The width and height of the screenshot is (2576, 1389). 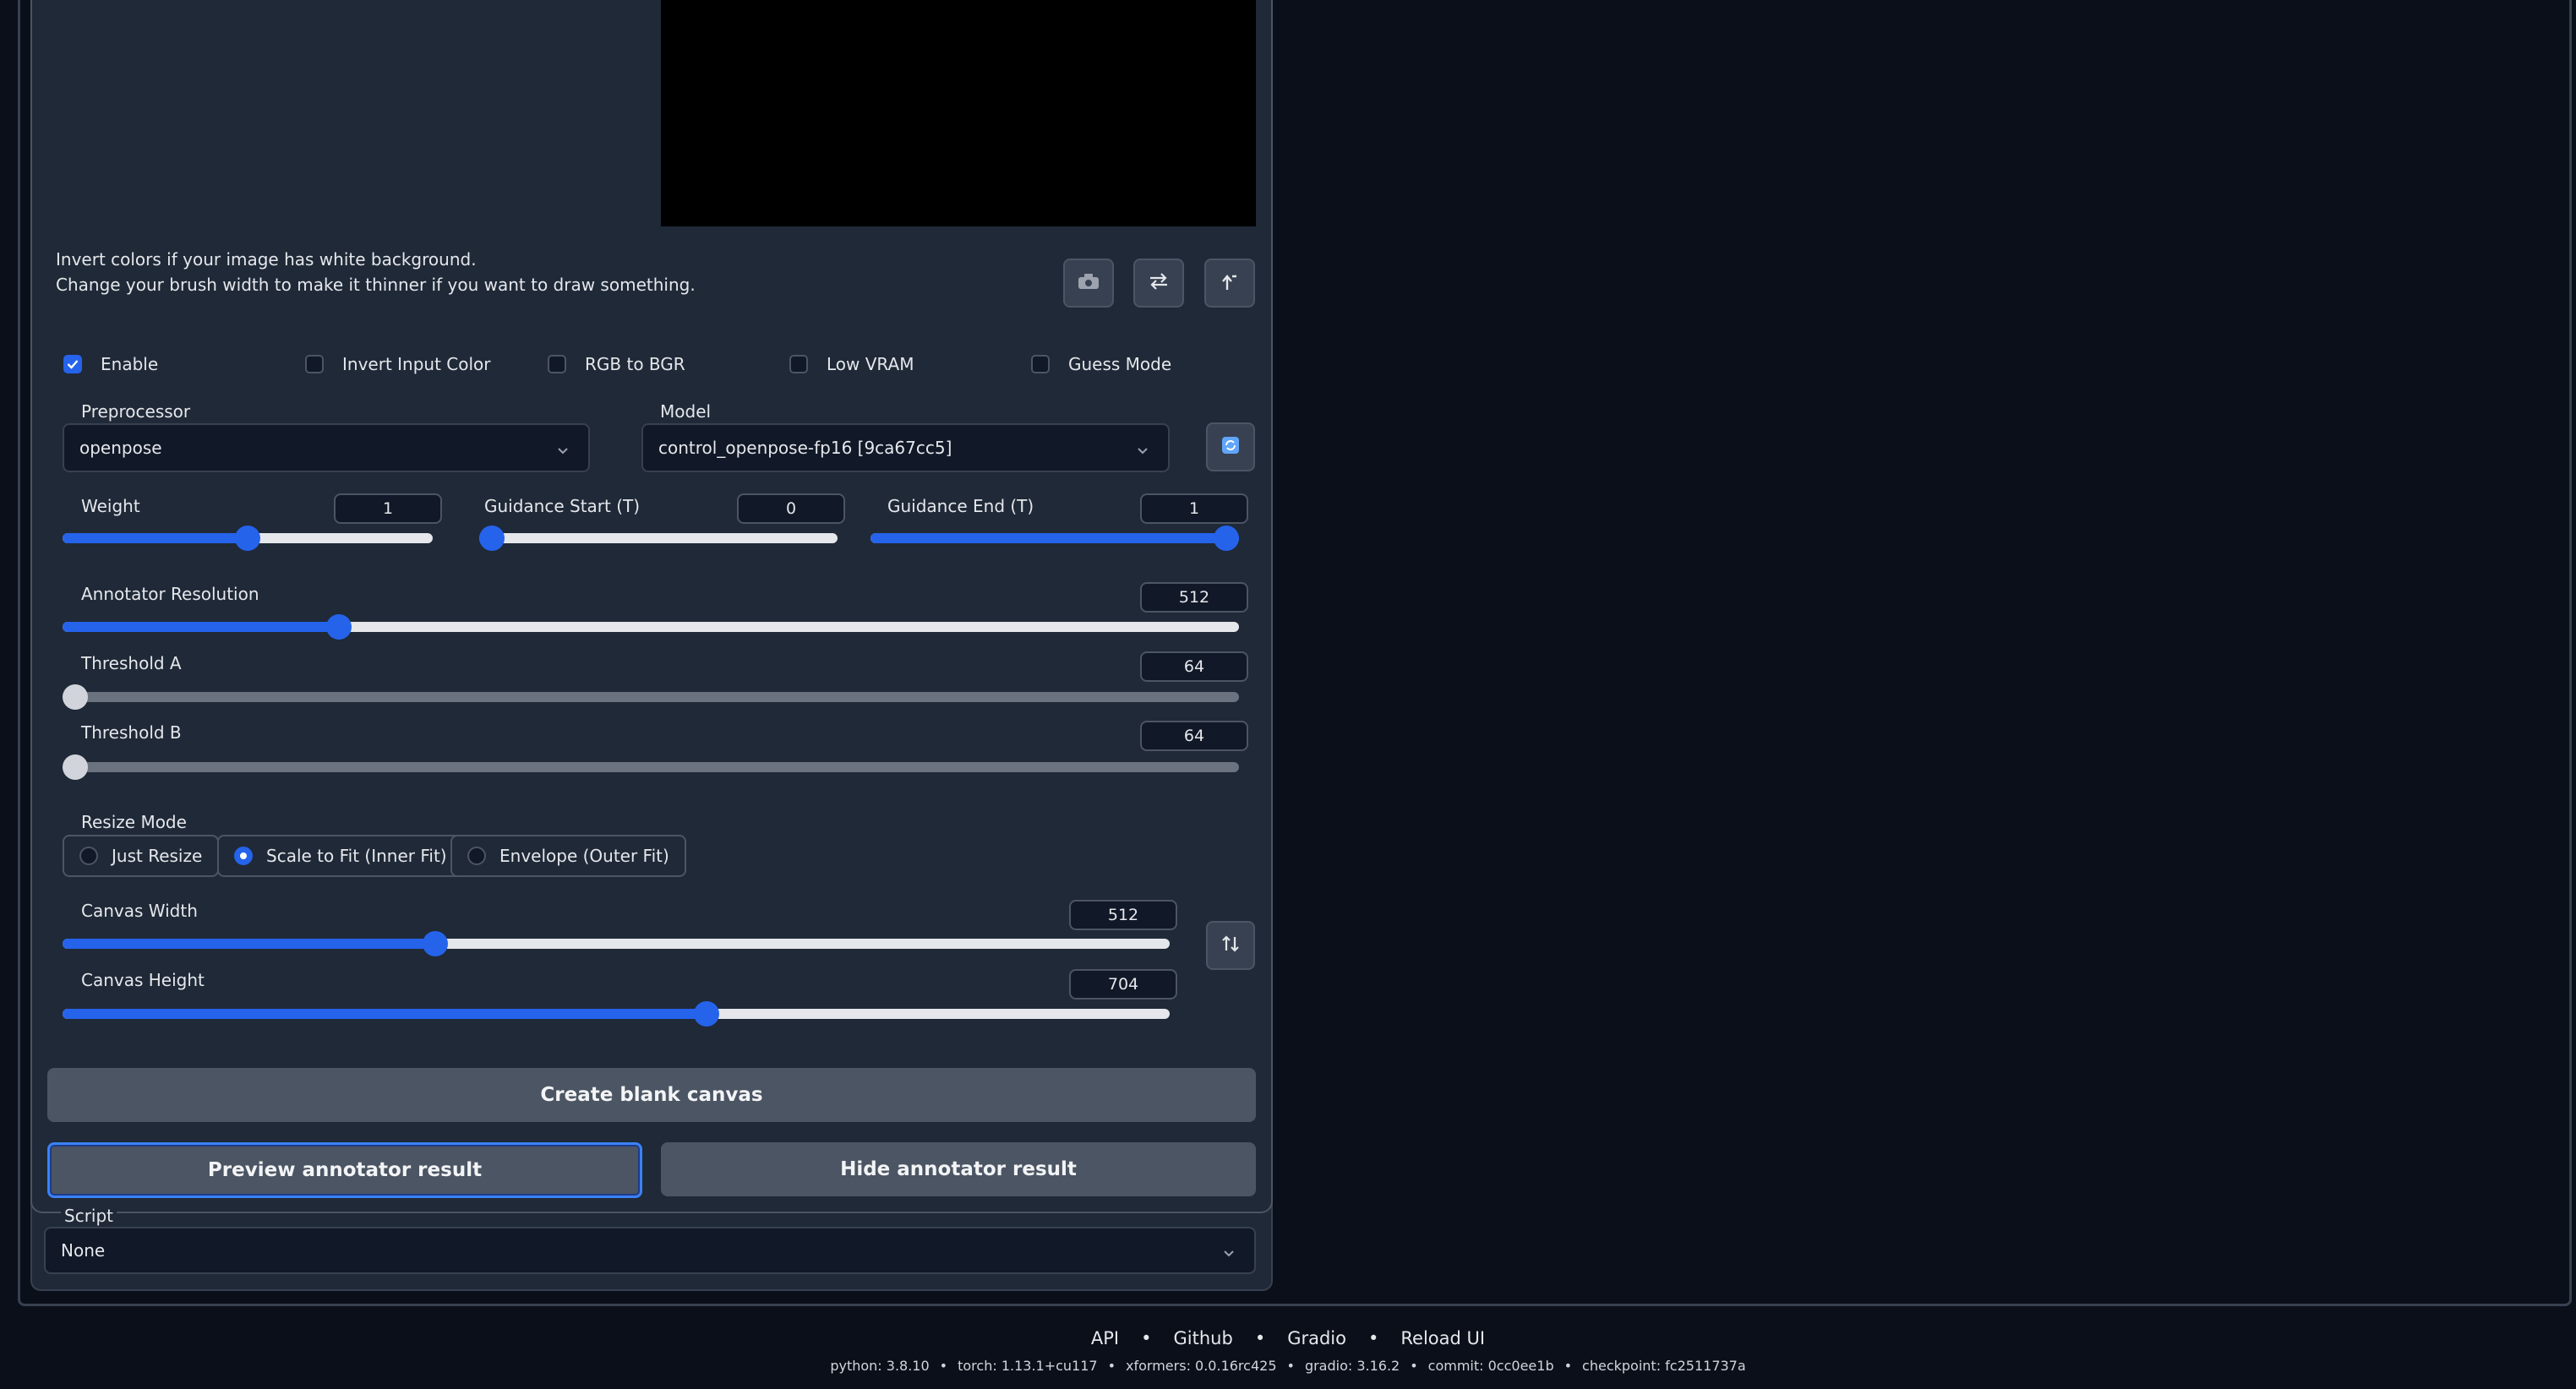 I want to click on footer-links: API • Github • Gradio • Reload UI, so click(x=1288, y=1338).